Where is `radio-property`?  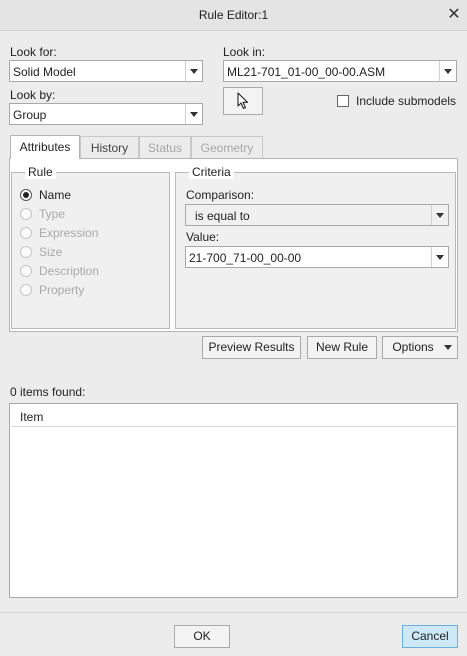 radio-property is located at coordinates (26, 290).